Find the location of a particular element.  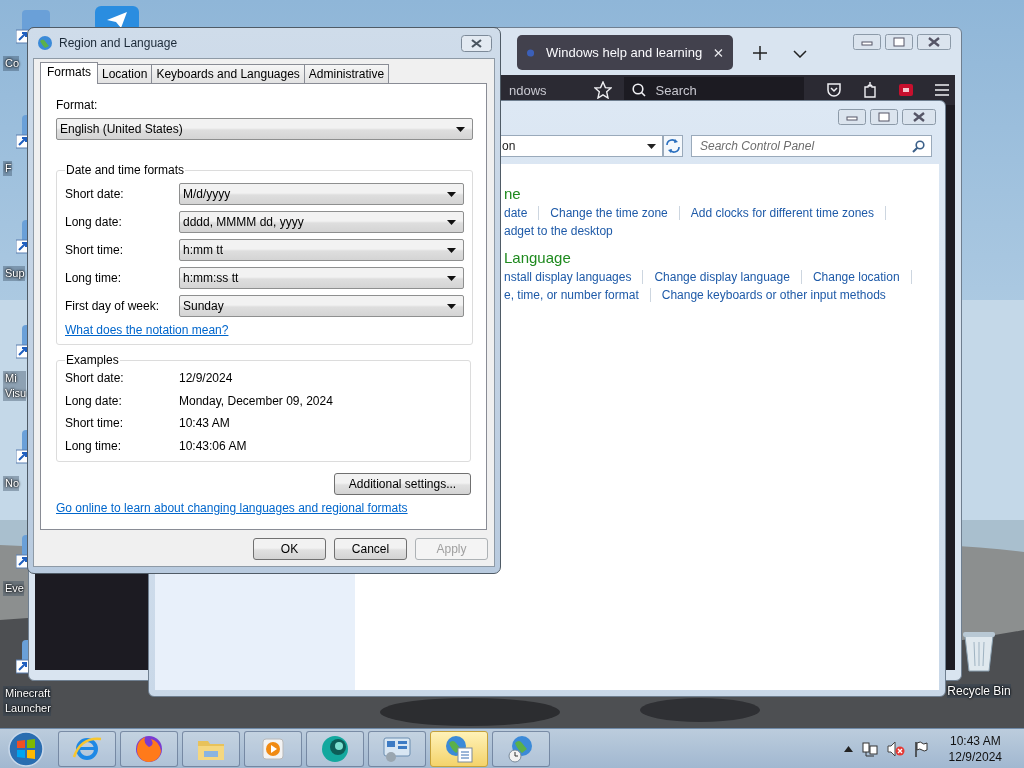

settings-link: nstall display languages is located at coordinates (568, 277).